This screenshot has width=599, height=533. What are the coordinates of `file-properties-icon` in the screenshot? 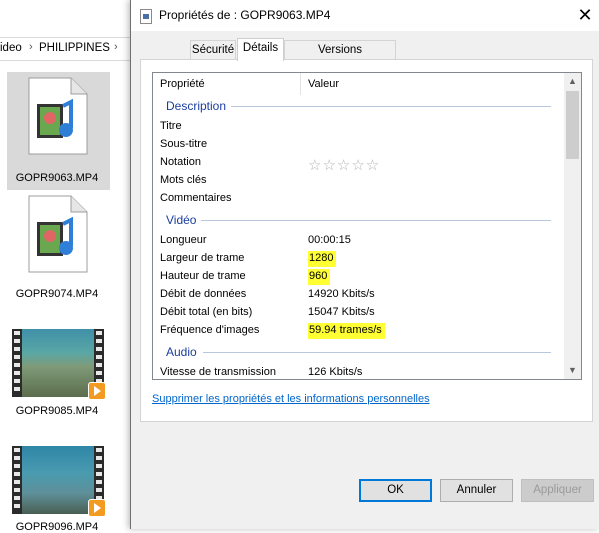 It's located at (146, 16).